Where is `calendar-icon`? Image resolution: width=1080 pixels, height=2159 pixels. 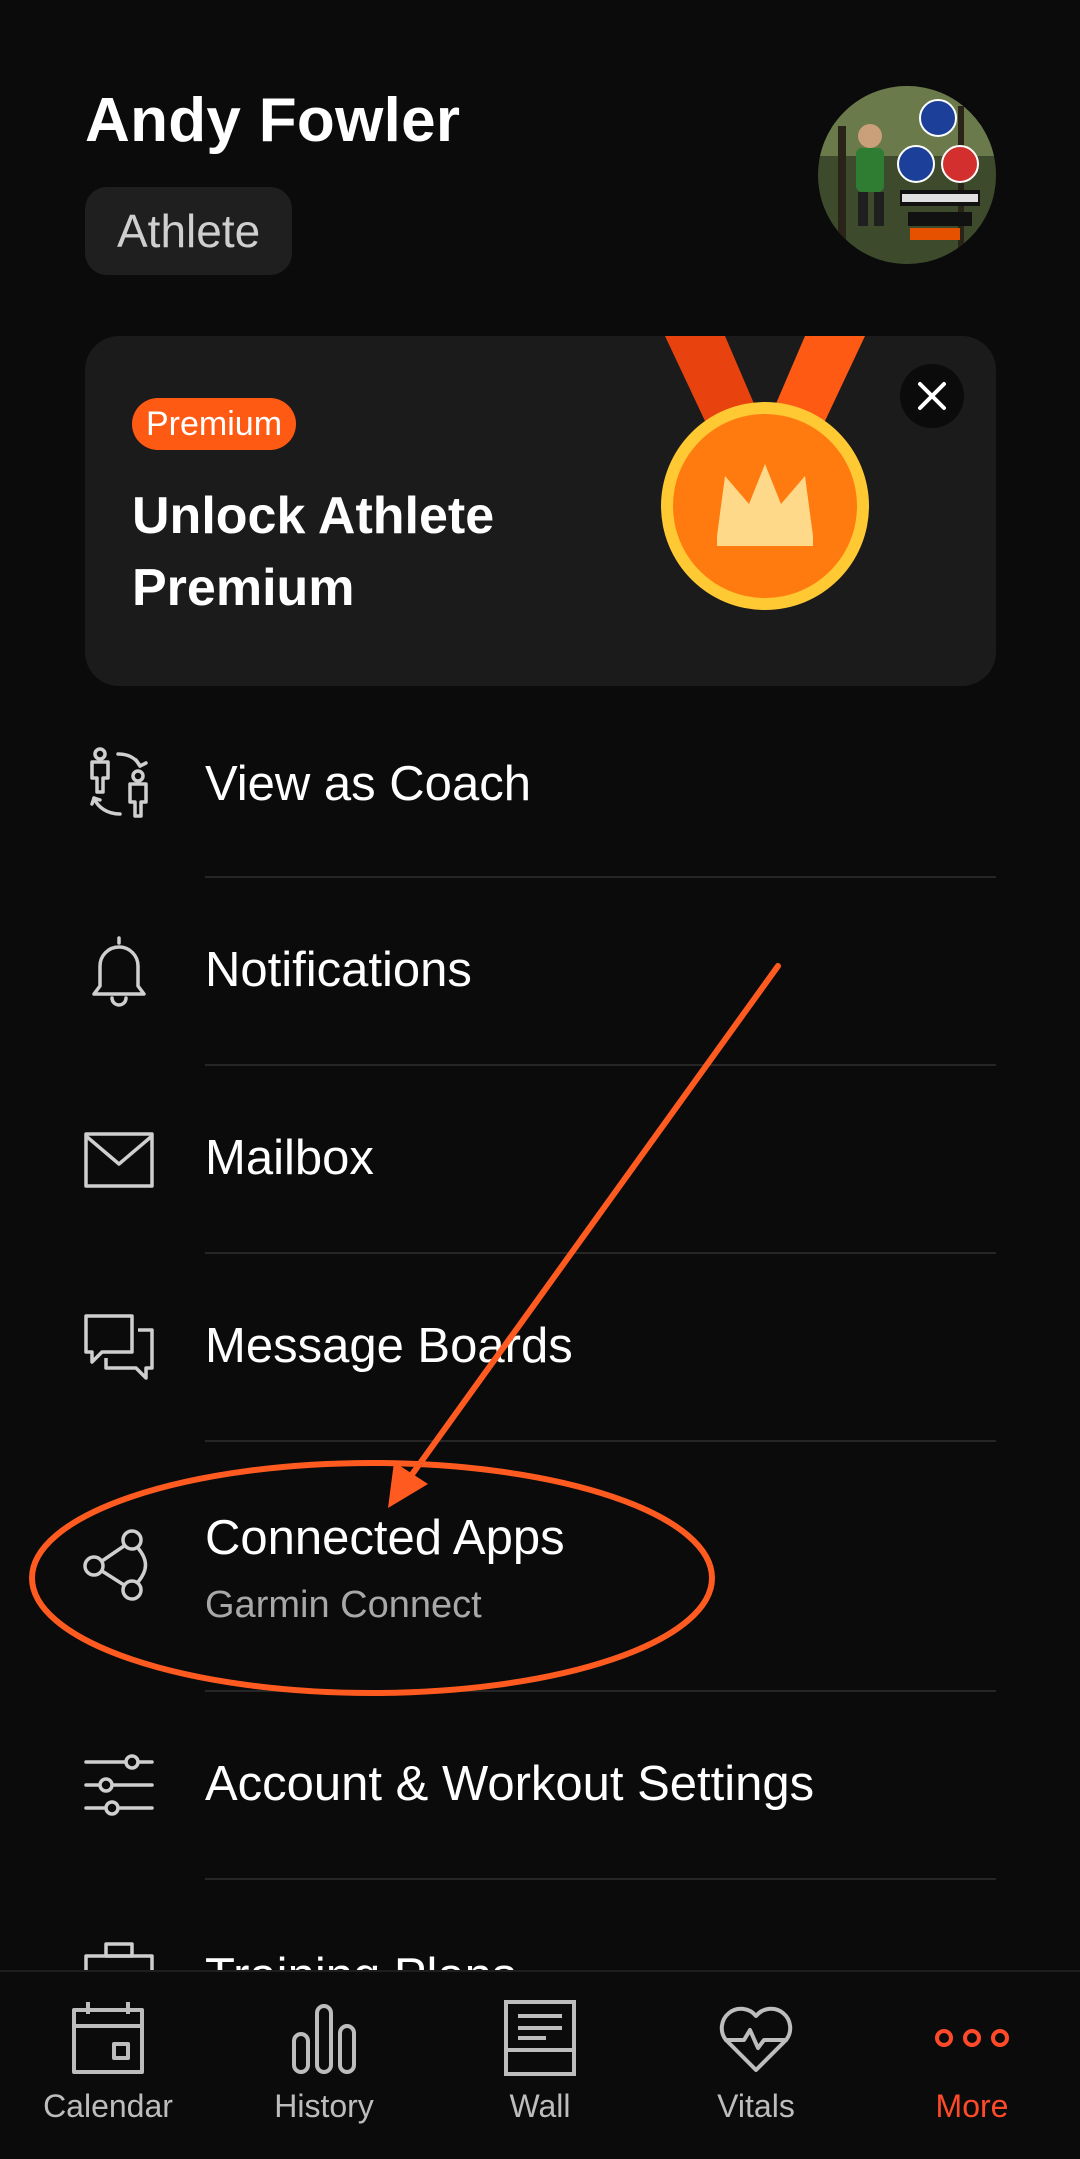
calendar-icon is located at coordinates (108, 2038).